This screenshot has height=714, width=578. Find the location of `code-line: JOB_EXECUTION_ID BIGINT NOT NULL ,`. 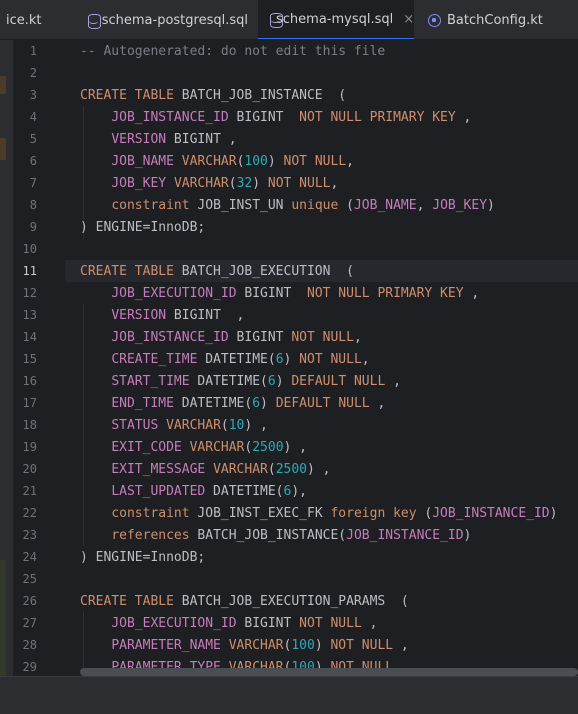

code-line: JOB_EXECUTION_ID BIGINT NOT NULL , is located at coordinates (228, 624).